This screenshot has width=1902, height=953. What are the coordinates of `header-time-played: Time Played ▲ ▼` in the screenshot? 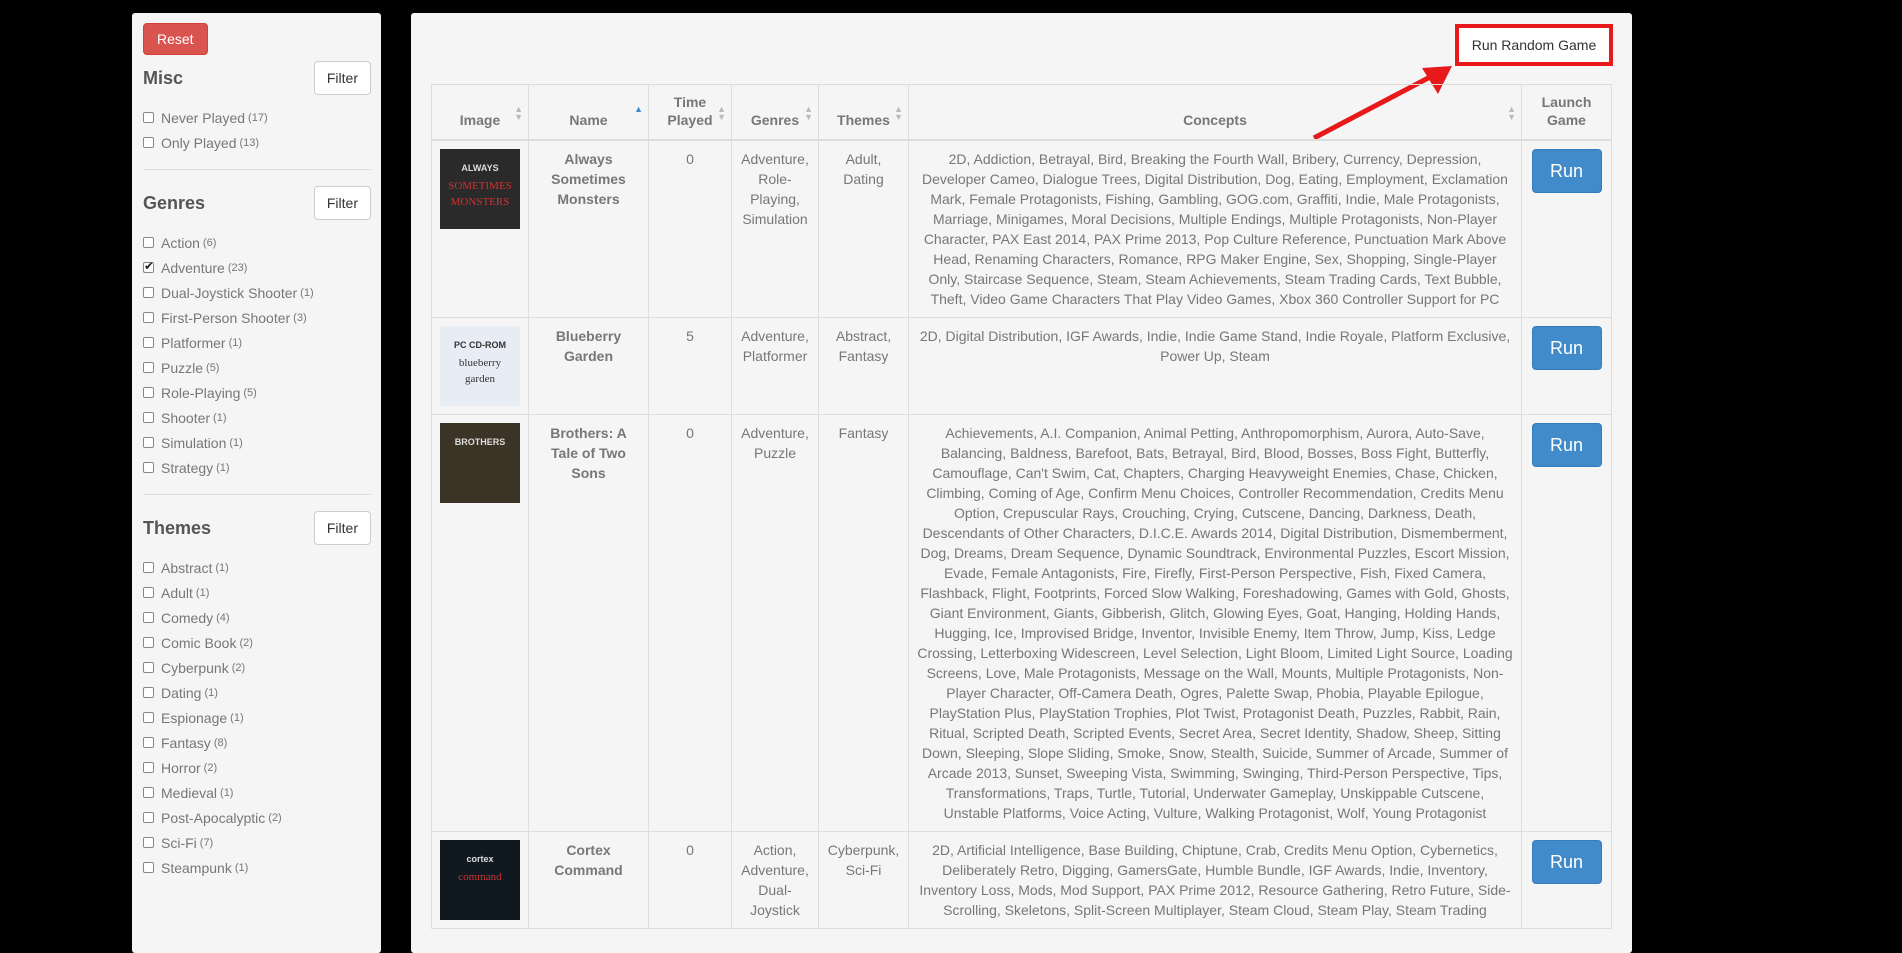 It's located at (690, 112).